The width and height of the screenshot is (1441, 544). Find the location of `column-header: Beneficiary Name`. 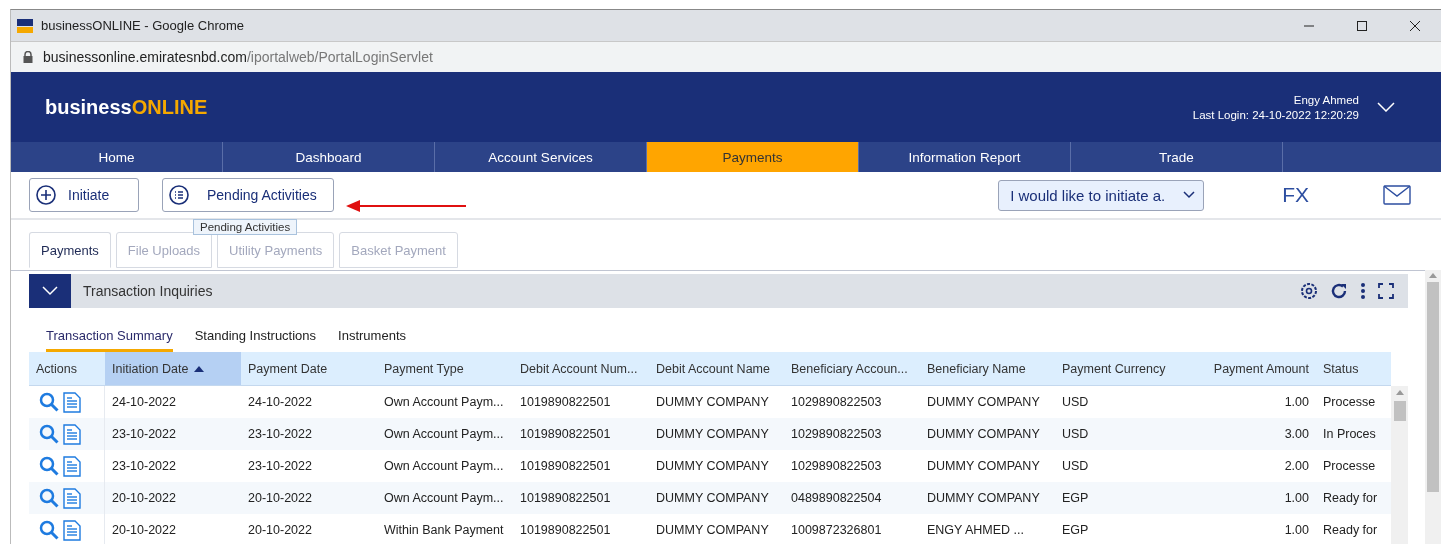

column-header: Beneficiary Name is located at coordinates (987, 368).